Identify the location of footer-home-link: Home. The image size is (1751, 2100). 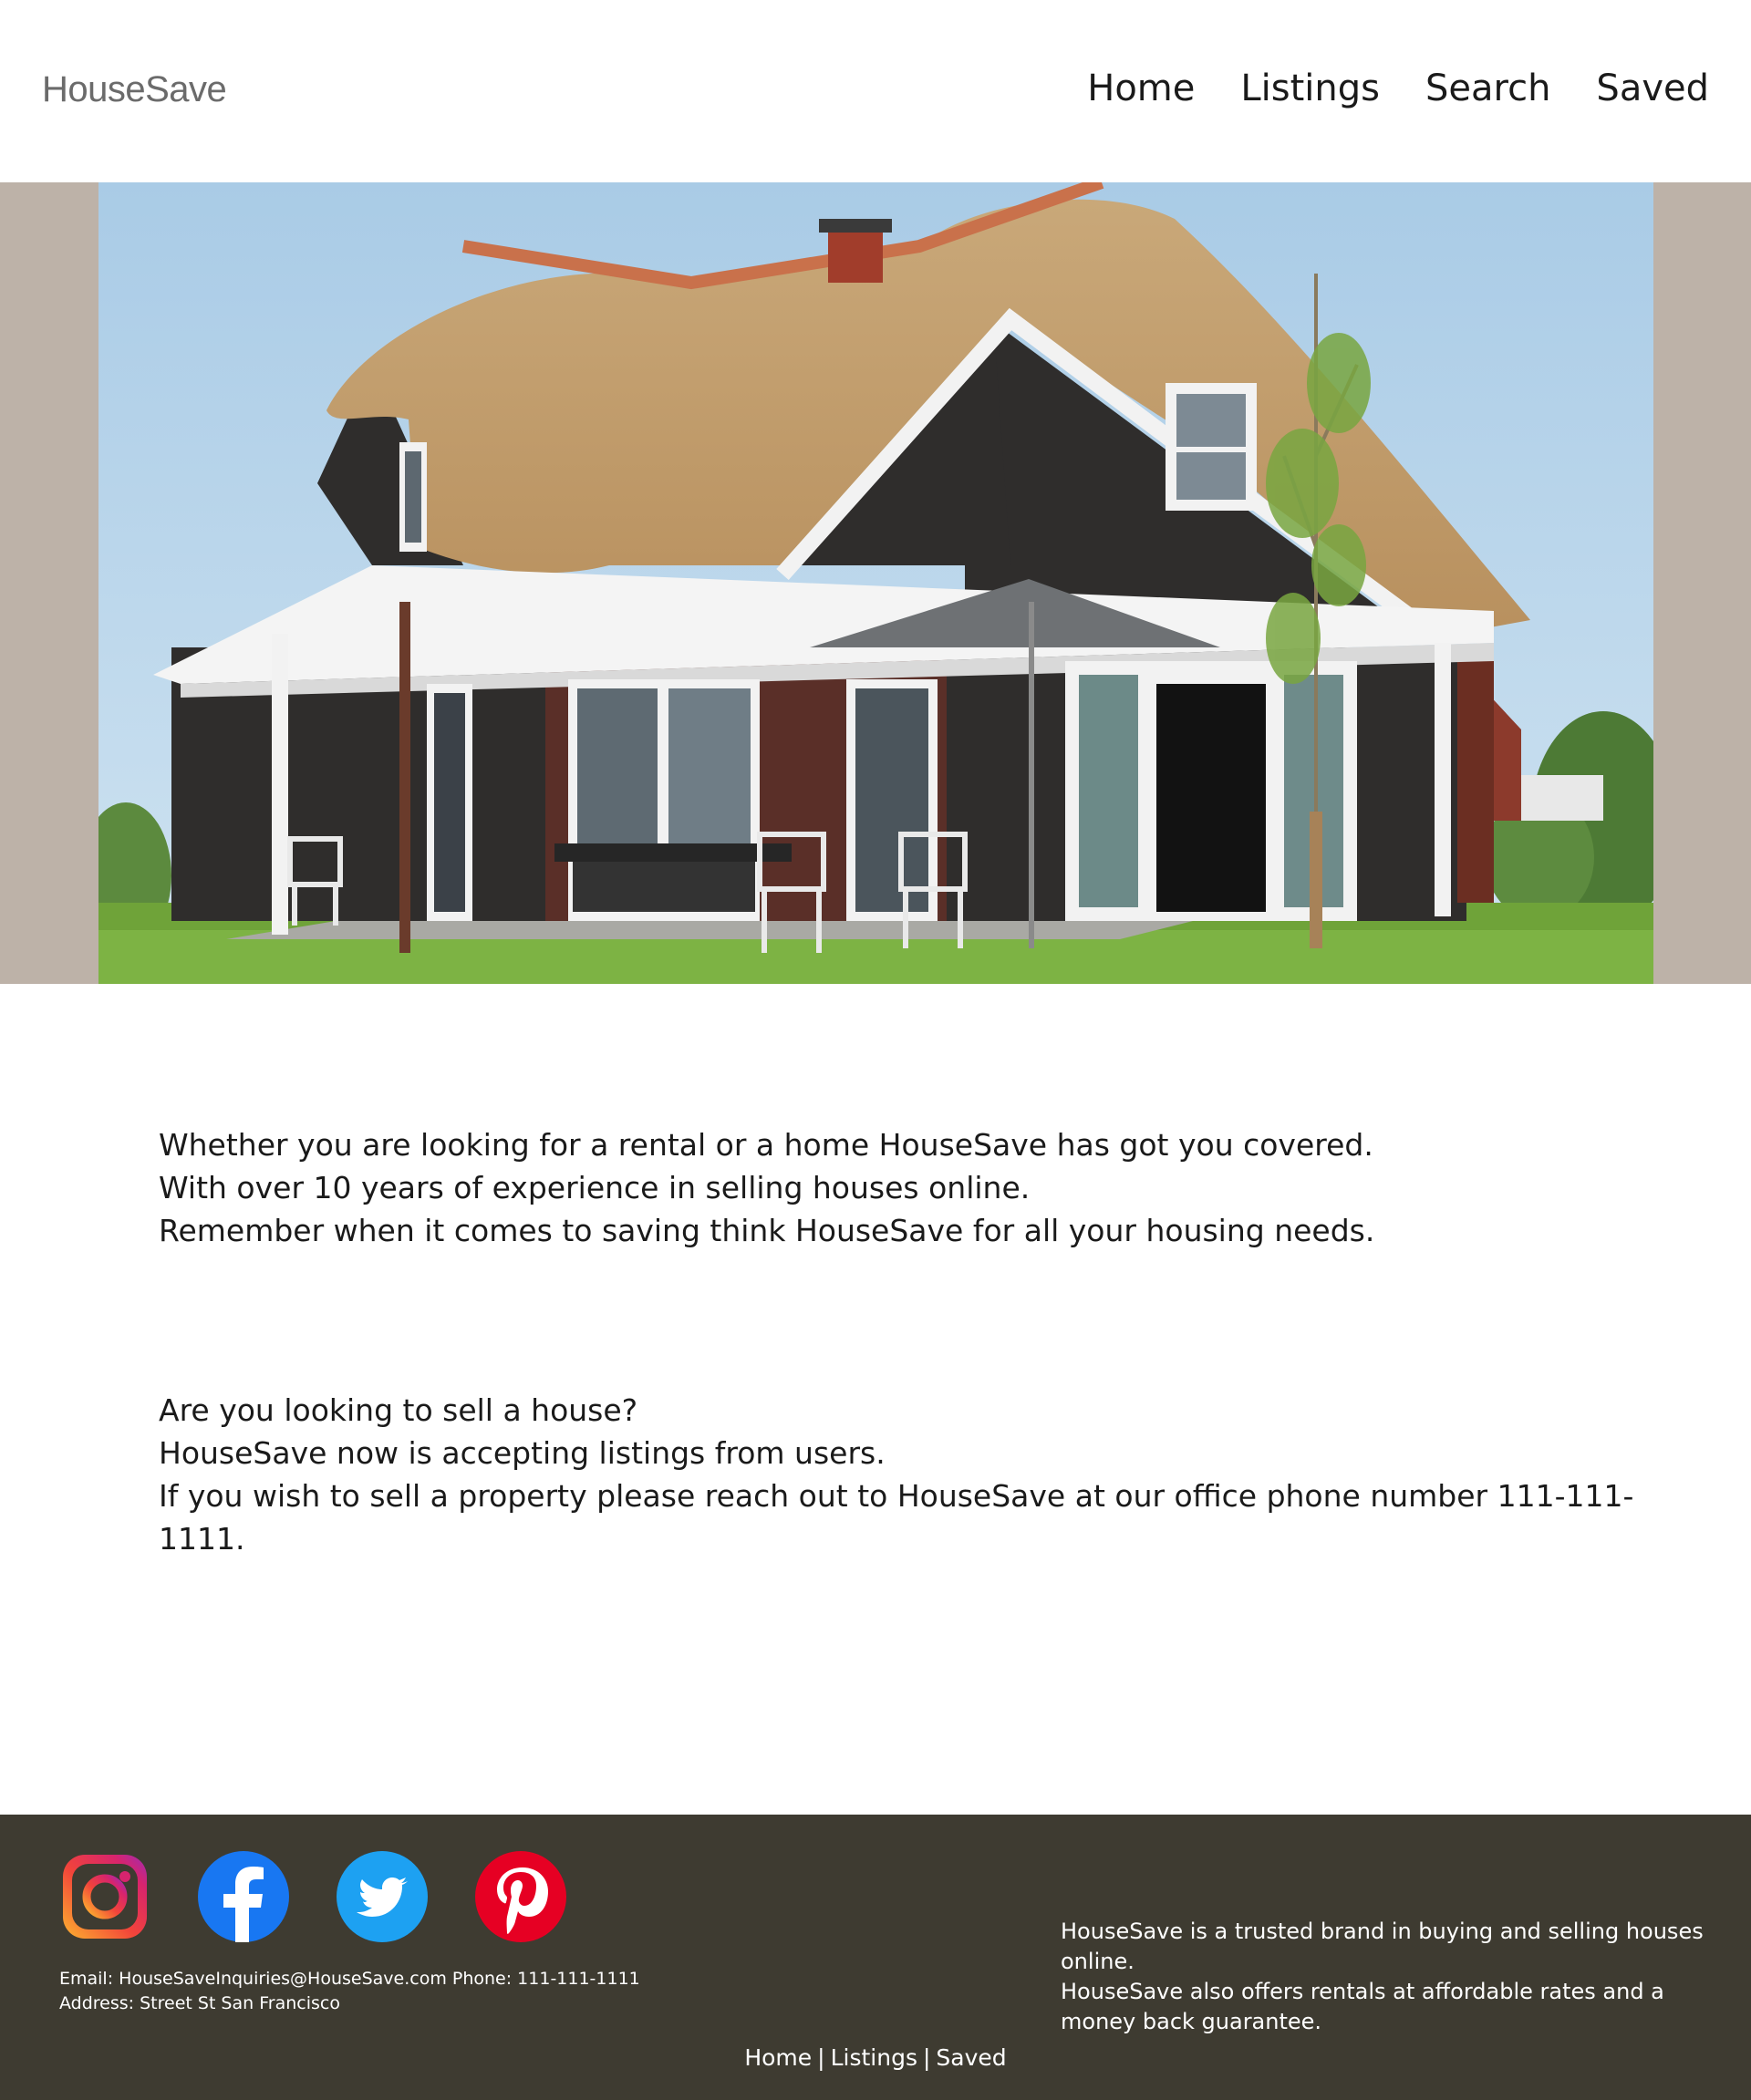
(778, 2058).